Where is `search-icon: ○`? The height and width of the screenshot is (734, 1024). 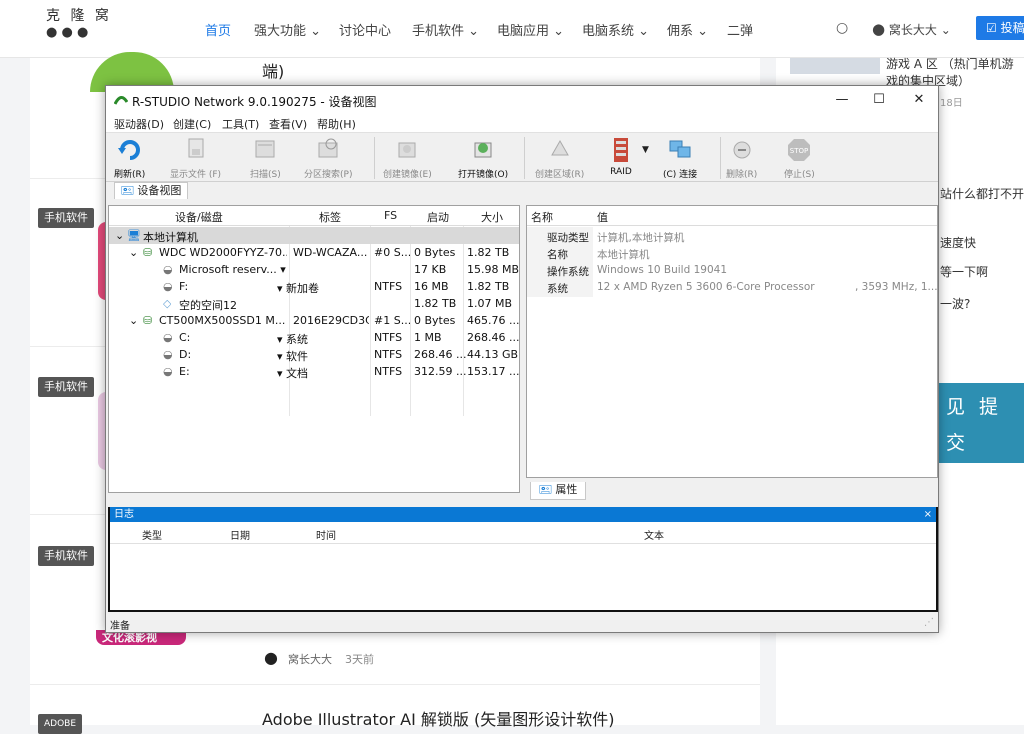 search-icon: ○ is located at coordinates (842, 28).